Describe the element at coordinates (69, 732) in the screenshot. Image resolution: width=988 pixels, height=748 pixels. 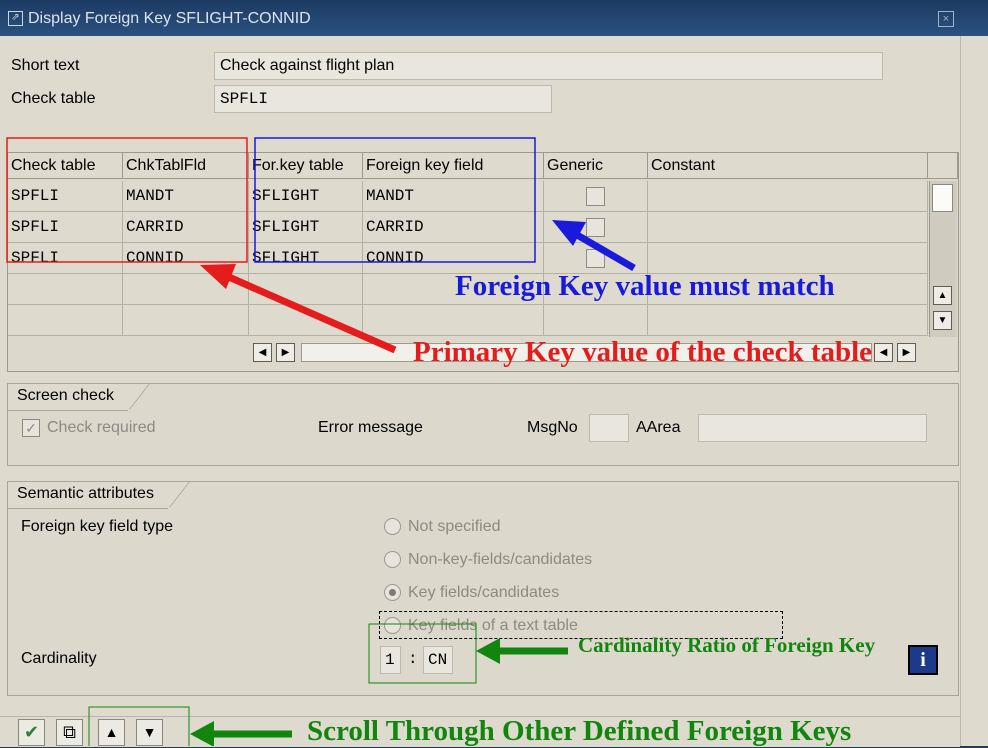
I see `copy-icon: ⧉` at that location.